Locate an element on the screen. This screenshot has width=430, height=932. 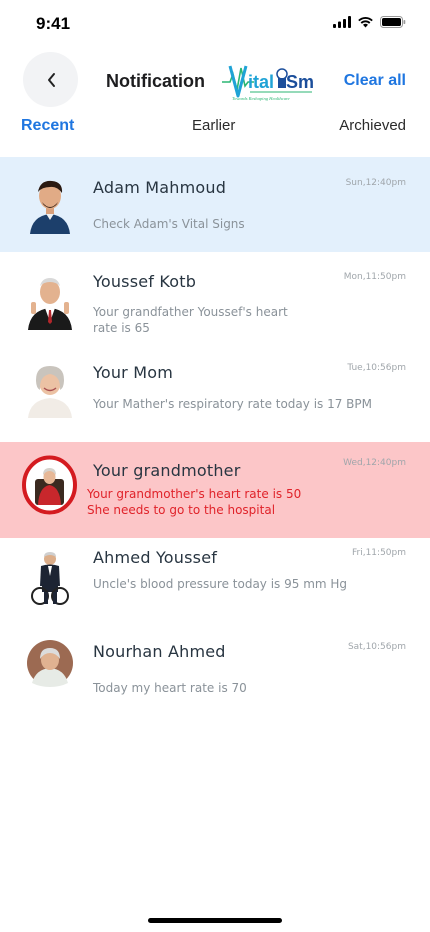
status-time: 9:41 is located at coordinates (53, 23).